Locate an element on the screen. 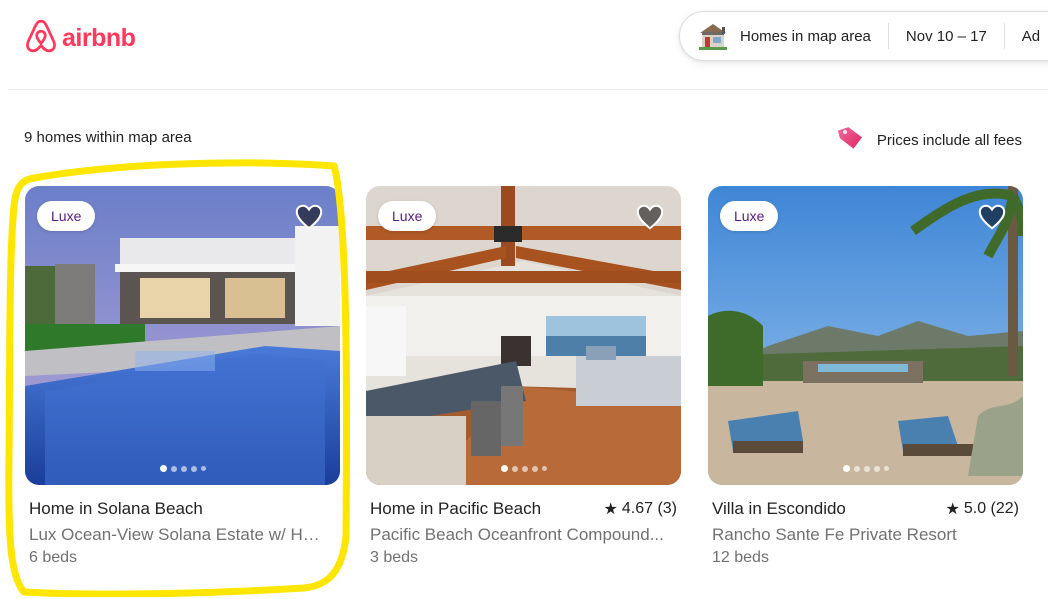 This screenshot has height=599, width=1048. house-icon is located at coordinates (713, 36).